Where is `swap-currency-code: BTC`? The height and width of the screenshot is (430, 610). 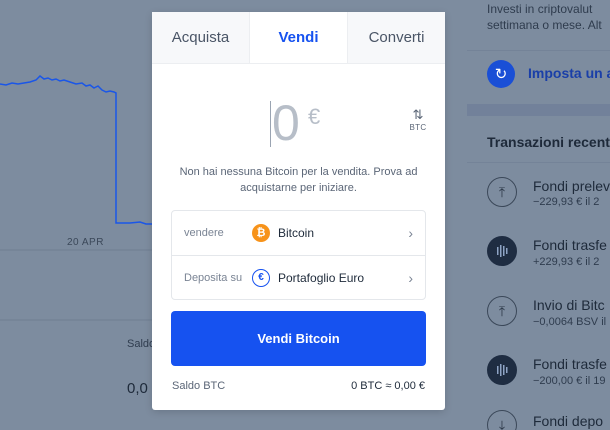 swap-currency-code: BTC is located at coordinates (418, 127).